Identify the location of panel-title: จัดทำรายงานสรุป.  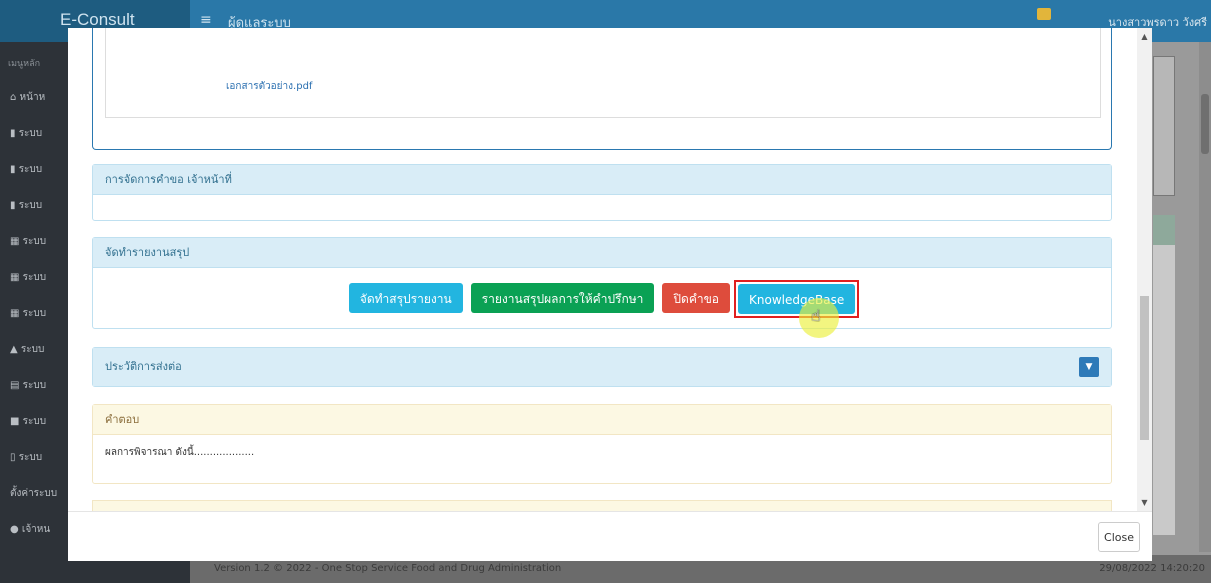
(602, 253).